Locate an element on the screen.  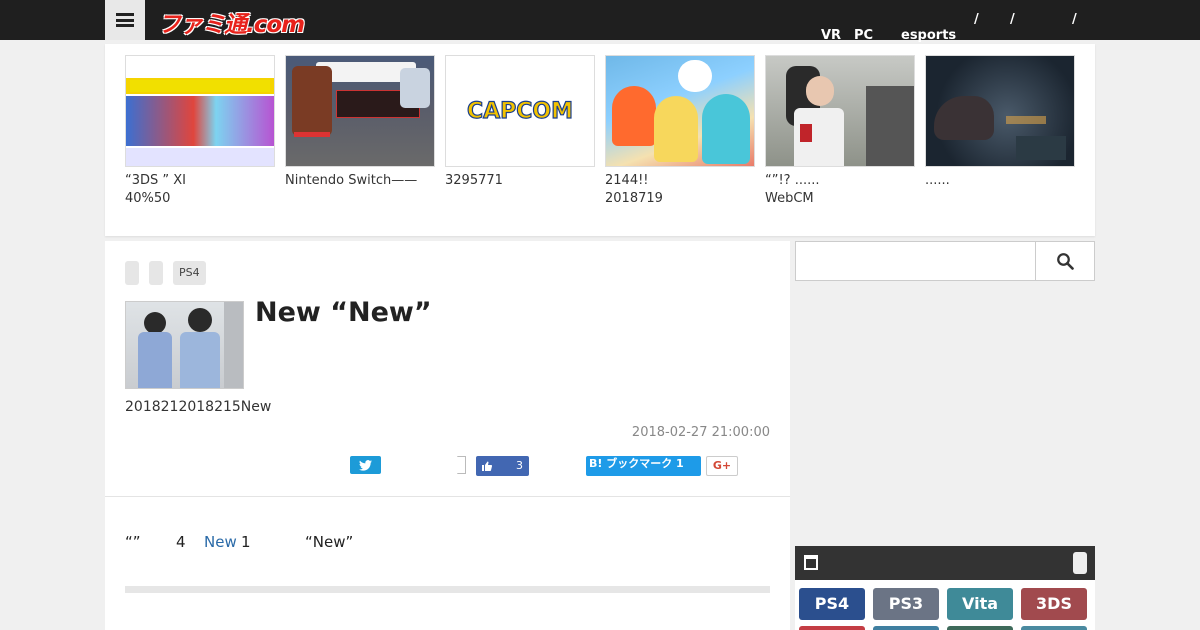
nav-link-vr: VR is located at coordinates (831, 35).